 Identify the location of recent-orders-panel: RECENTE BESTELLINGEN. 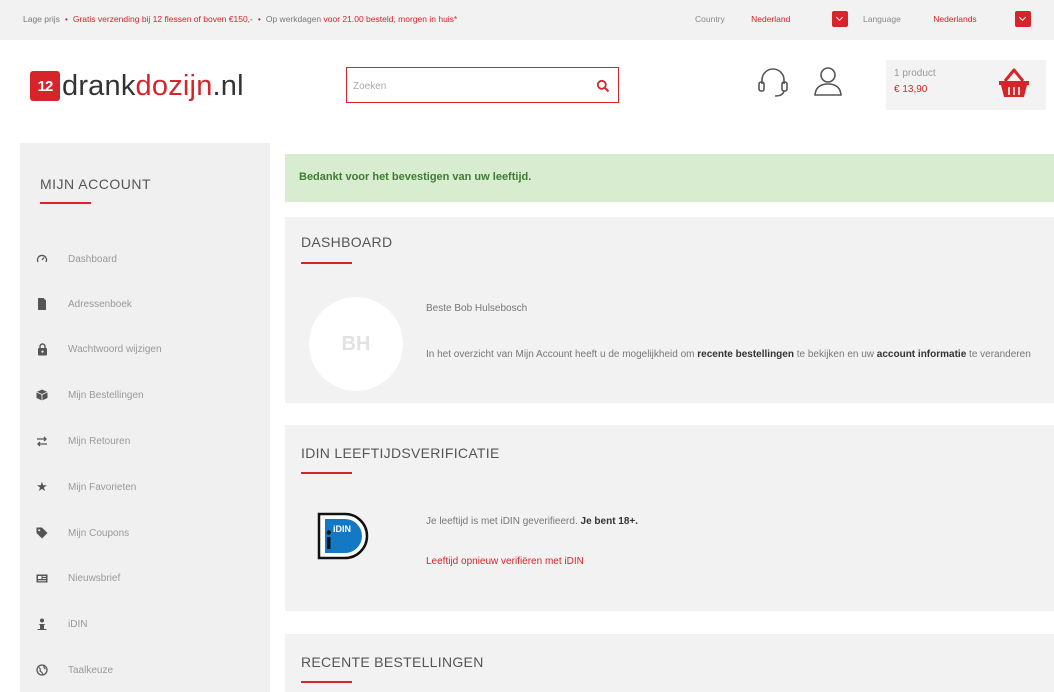
(669, 663).